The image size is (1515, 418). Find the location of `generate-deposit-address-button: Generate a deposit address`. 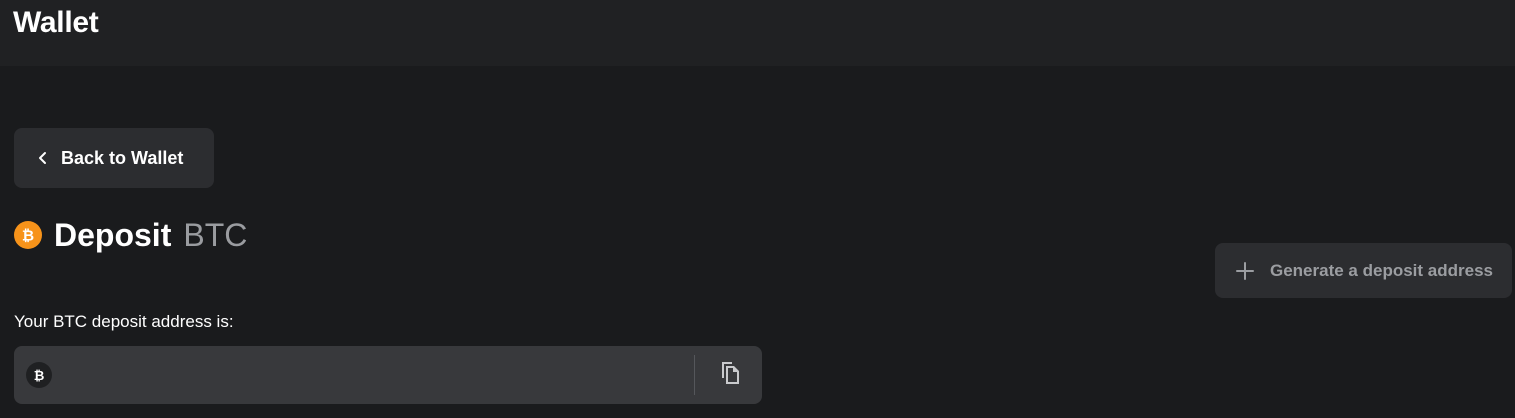

generate-deposit-address-button: Generate a deposit address is located at coordinates (1363, 270).